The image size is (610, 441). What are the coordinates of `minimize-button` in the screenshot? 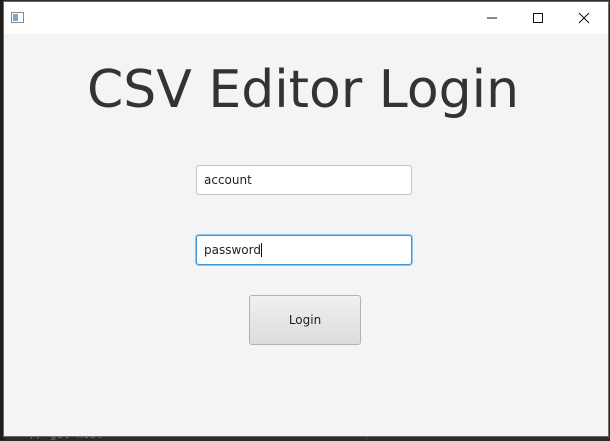 It's located at (492, 18).